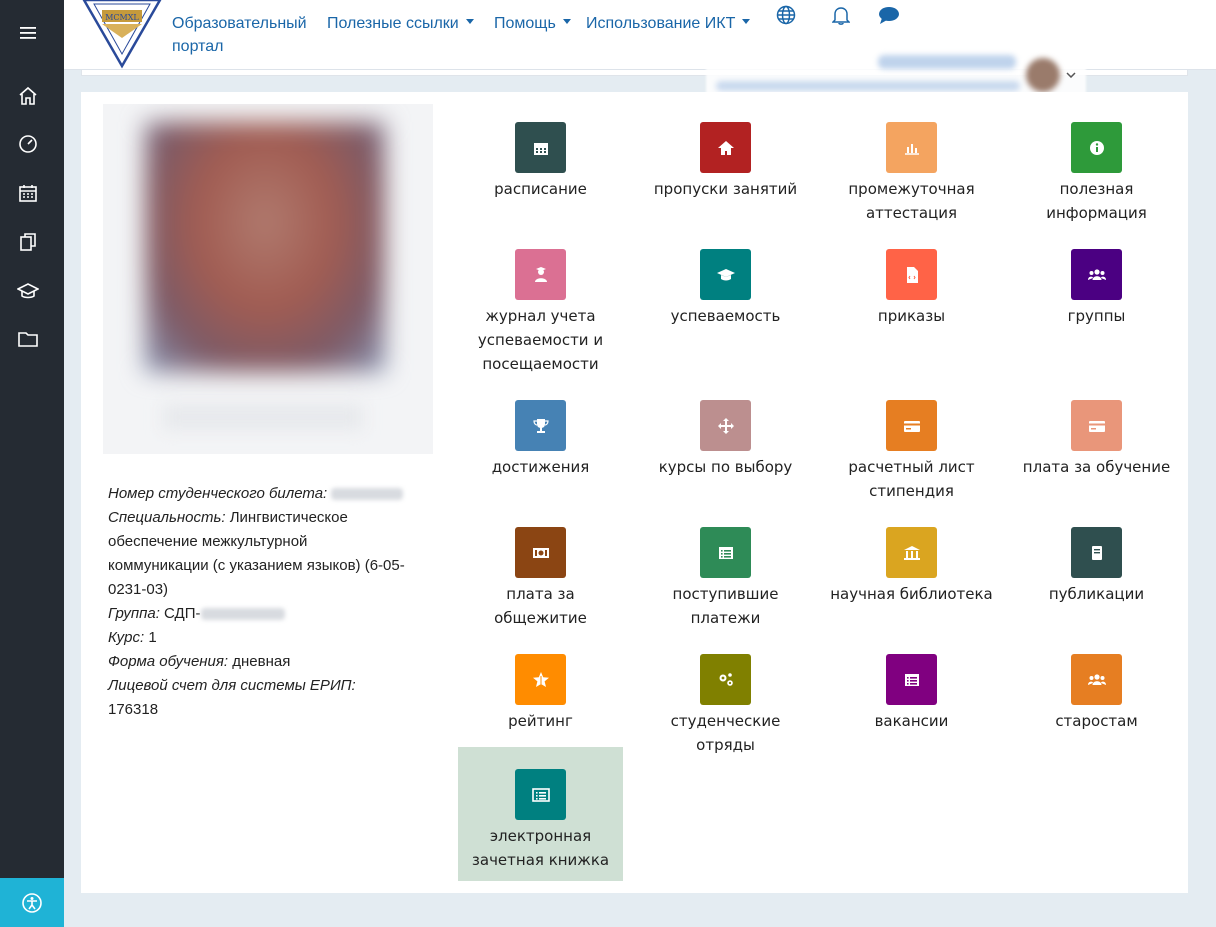  I want to click on tile-label: достижения, so click(540, 467).